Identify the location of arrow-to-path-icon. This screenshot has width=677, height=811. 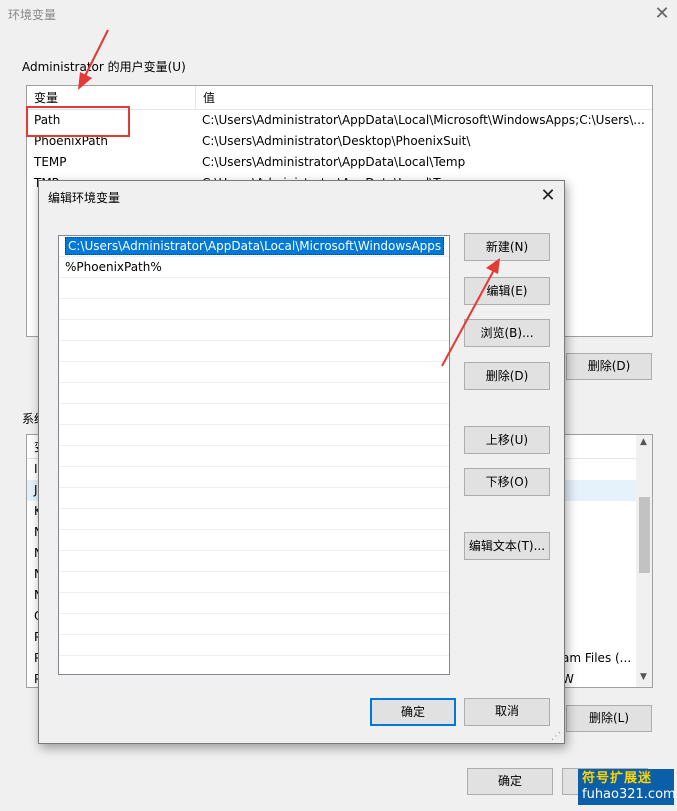
(93, 59).